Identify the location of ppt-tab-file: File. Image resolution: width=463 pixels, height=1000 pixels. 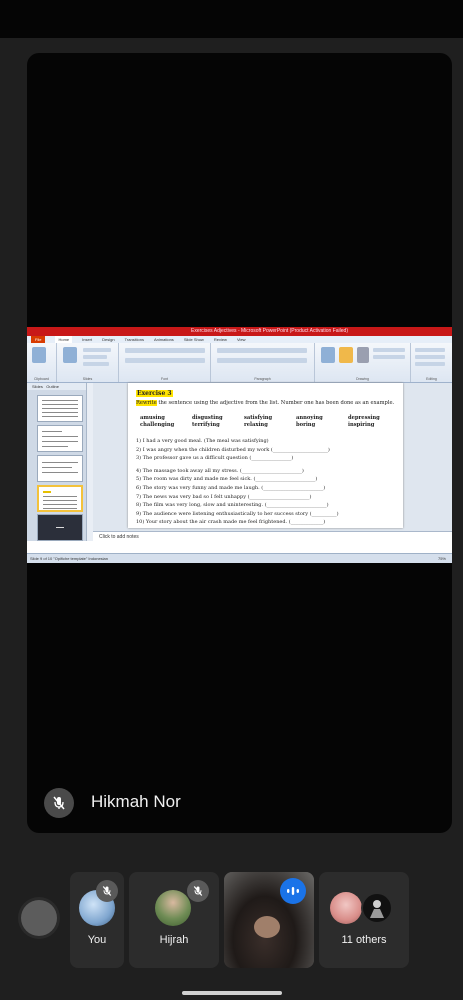
(38, 339).